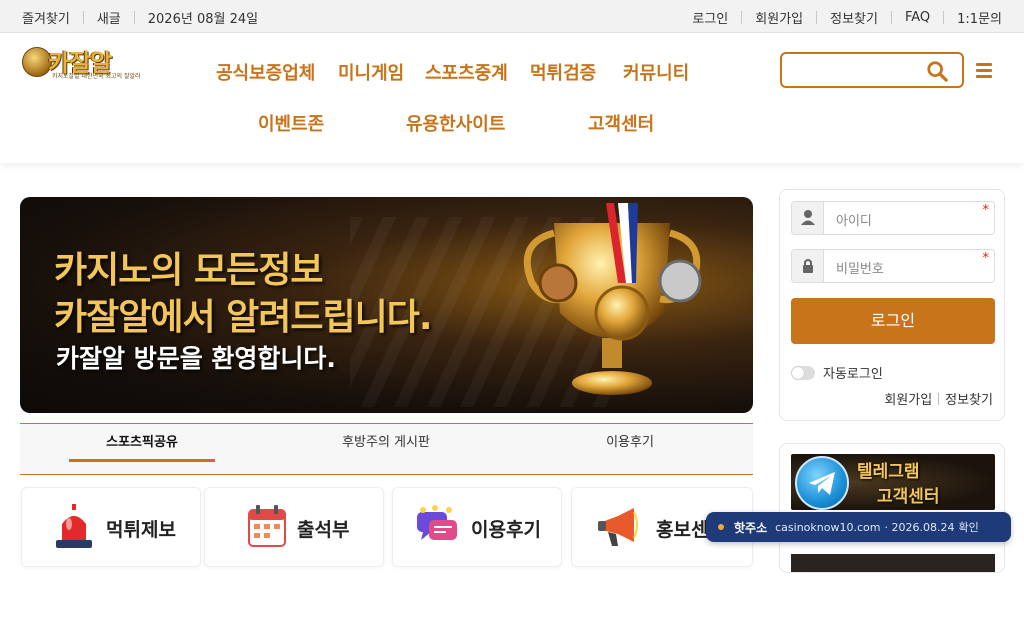 The height and width of the screenshot is (640, 1024). I want to click on auto-login-toggle, so click(803, 372).